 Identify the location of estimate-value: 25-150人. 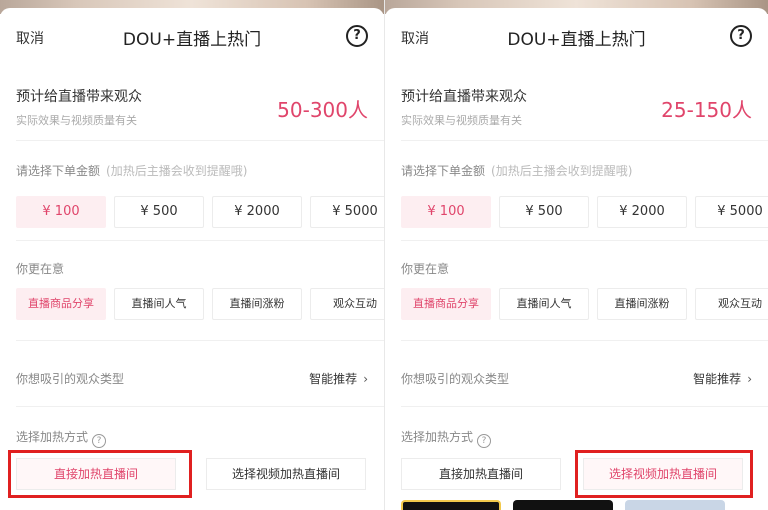
(706, 110).